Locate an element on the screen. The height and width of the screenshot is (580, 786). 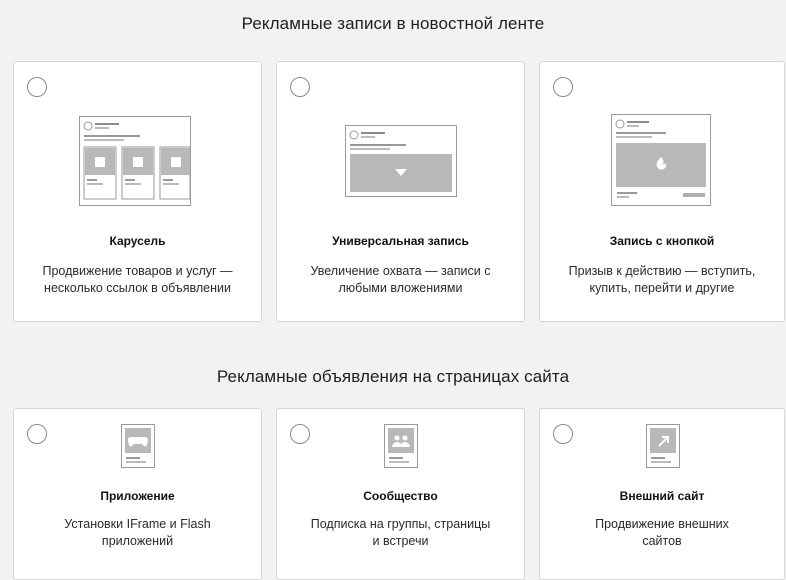
carousel-preview-icon is located at coordinates (135, 161).